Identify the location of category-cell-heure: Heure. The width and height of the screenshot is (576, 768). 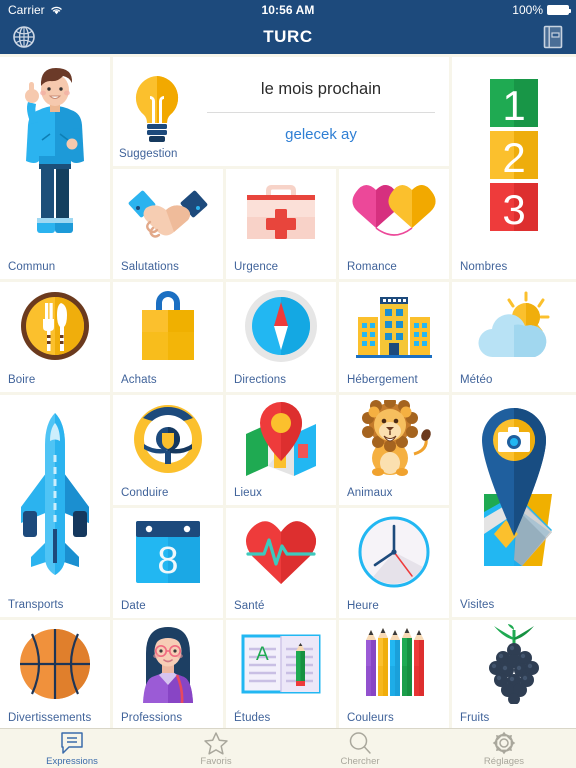
(394, 563).